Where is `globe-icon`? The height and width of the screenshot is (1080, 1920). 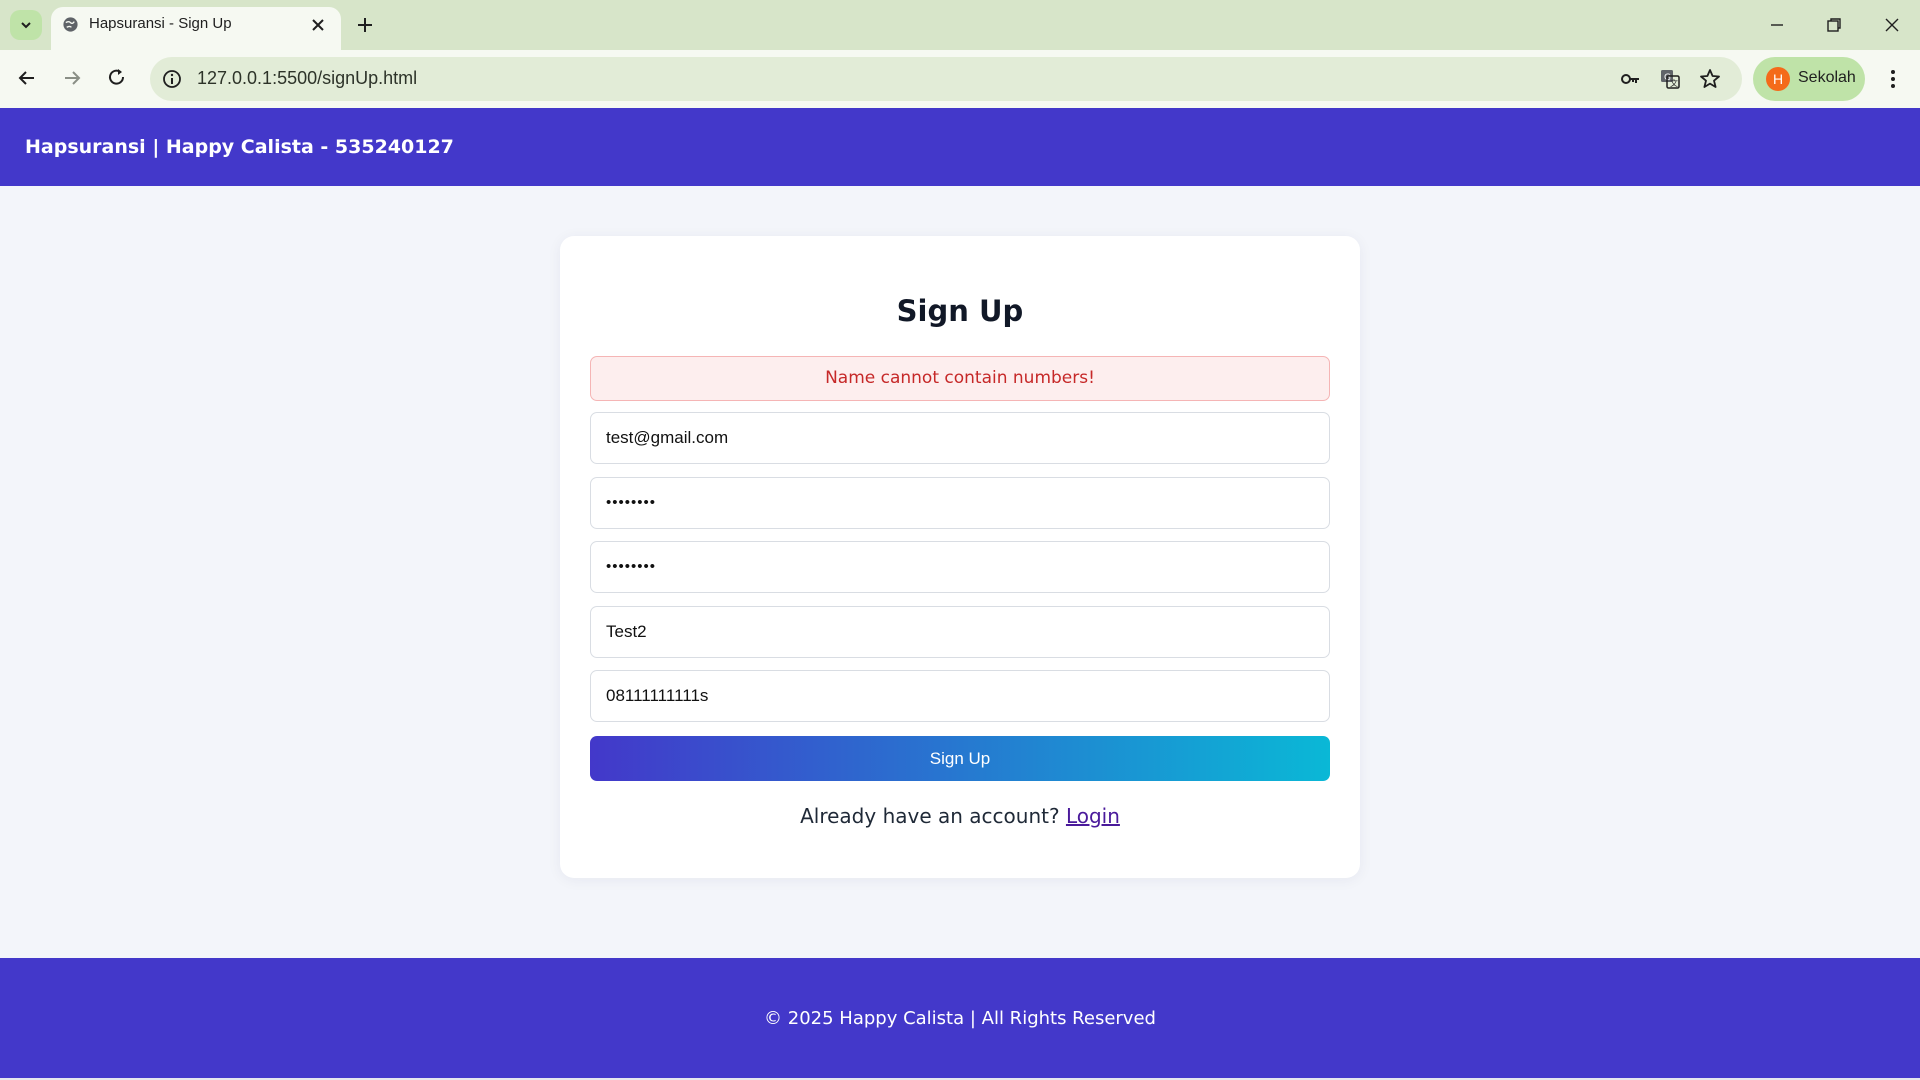
globe-icon is located at coordinates (70, 24).